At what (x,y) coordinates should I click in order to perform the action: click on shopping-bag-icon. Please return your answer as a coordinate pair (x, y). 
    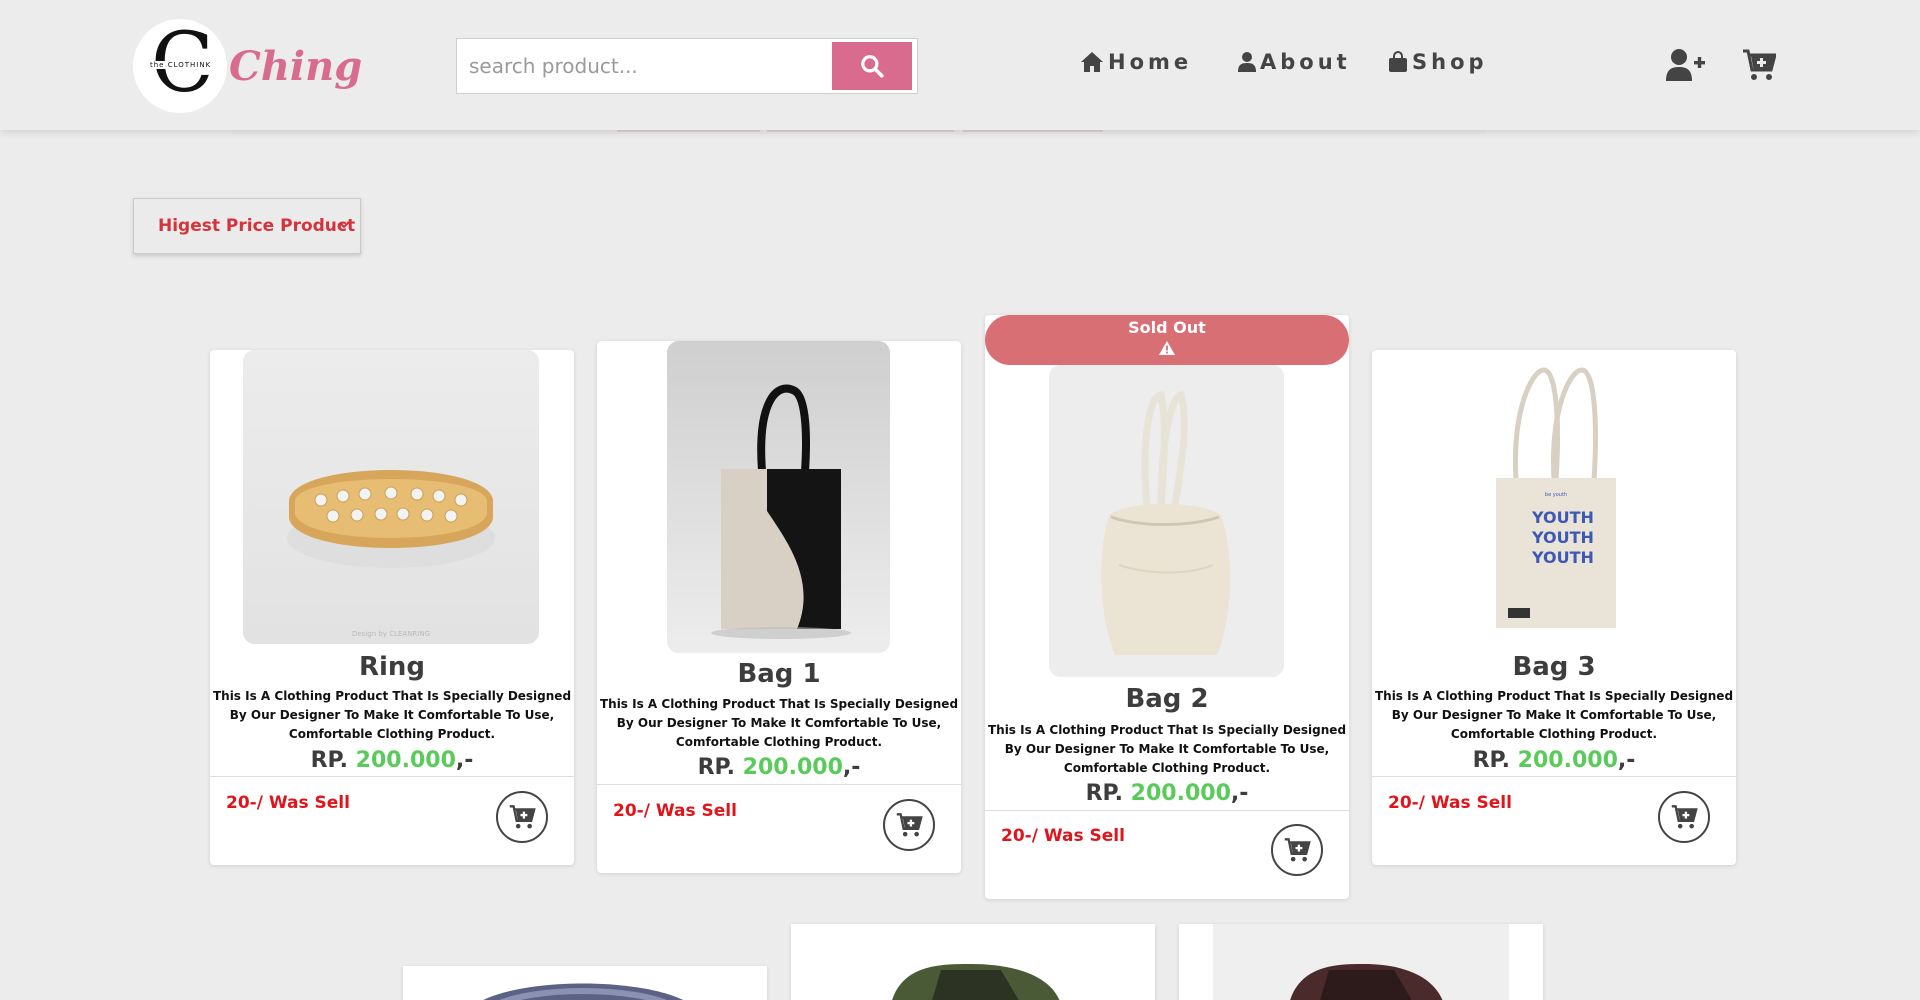
    Looking at the image, I should click on (1398, 61).